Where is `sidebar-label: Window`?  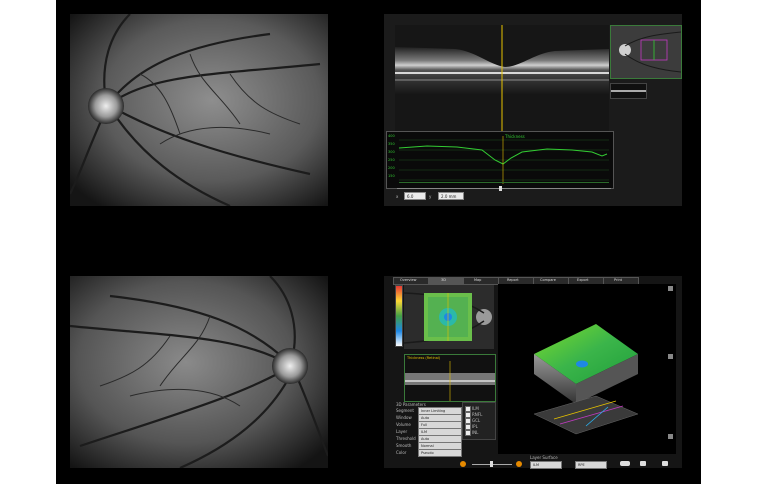
sidebar-label: Window is located at coordinates (404, 417).